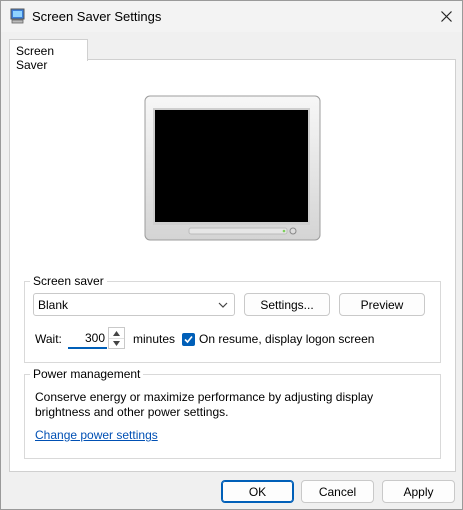  What do you see at coordinates (231, 16) in the screenshot?
I see `title-bar: Screen Saver Settings` at bounding box center [231, 16].